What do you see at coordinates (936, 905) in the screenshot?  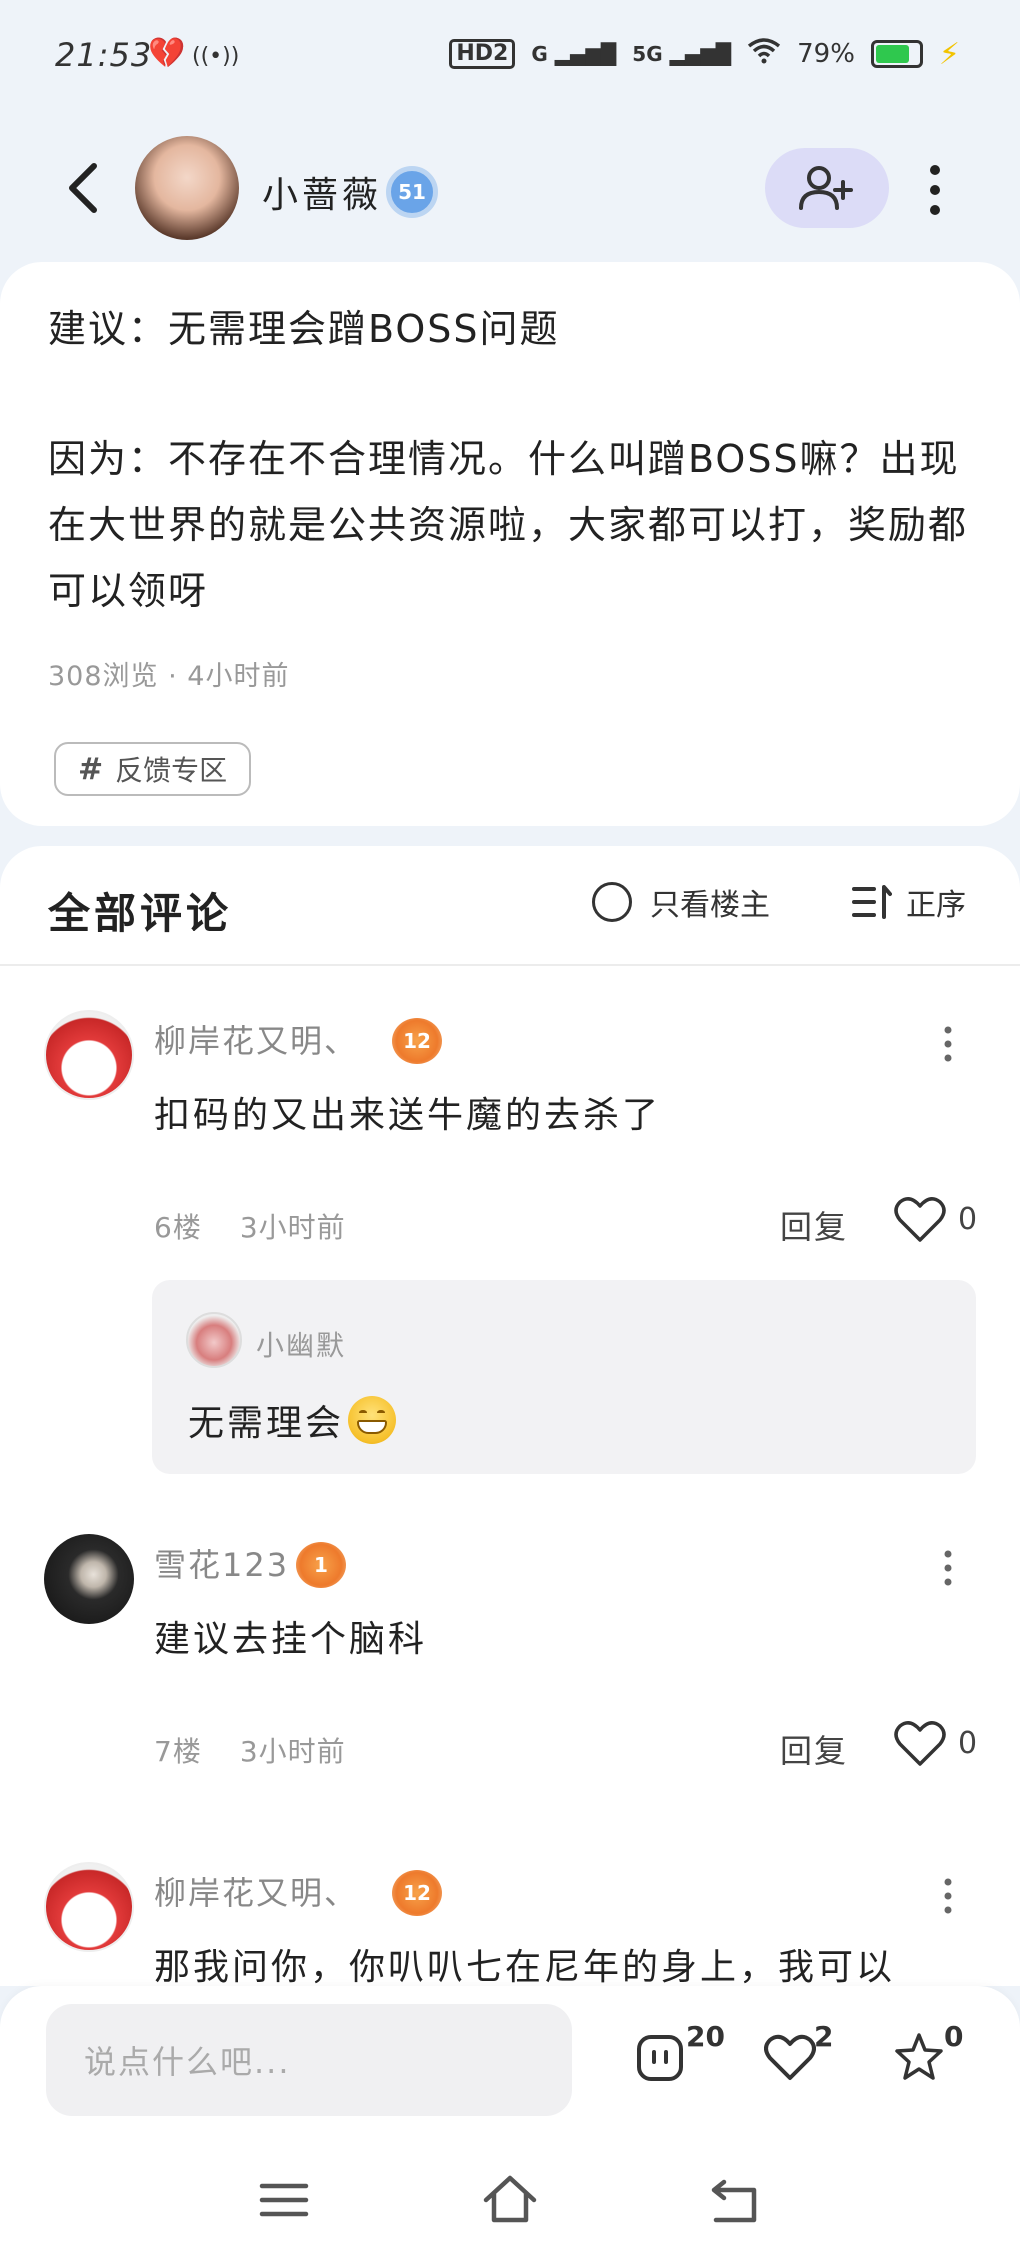 I see `sort-label: 正序` at bounding box center [936, 905].